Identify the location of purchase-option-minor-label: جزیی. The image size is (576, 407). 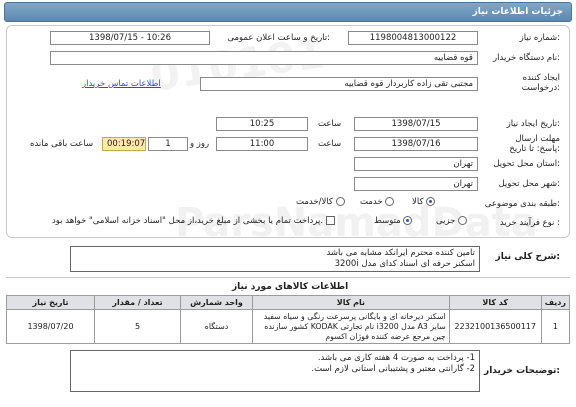
(446, 221).